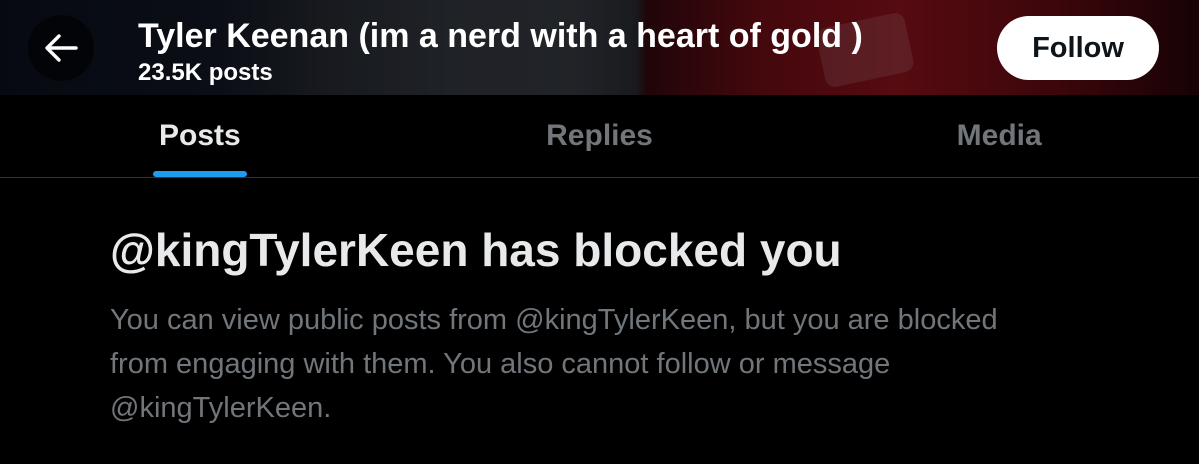 The height and width of the screenshot is (464, 1199). What do you see at coordinates (1078, 48) in the screenshot?
I see `follow-button: Follow` at bounding box center [1078, 48].